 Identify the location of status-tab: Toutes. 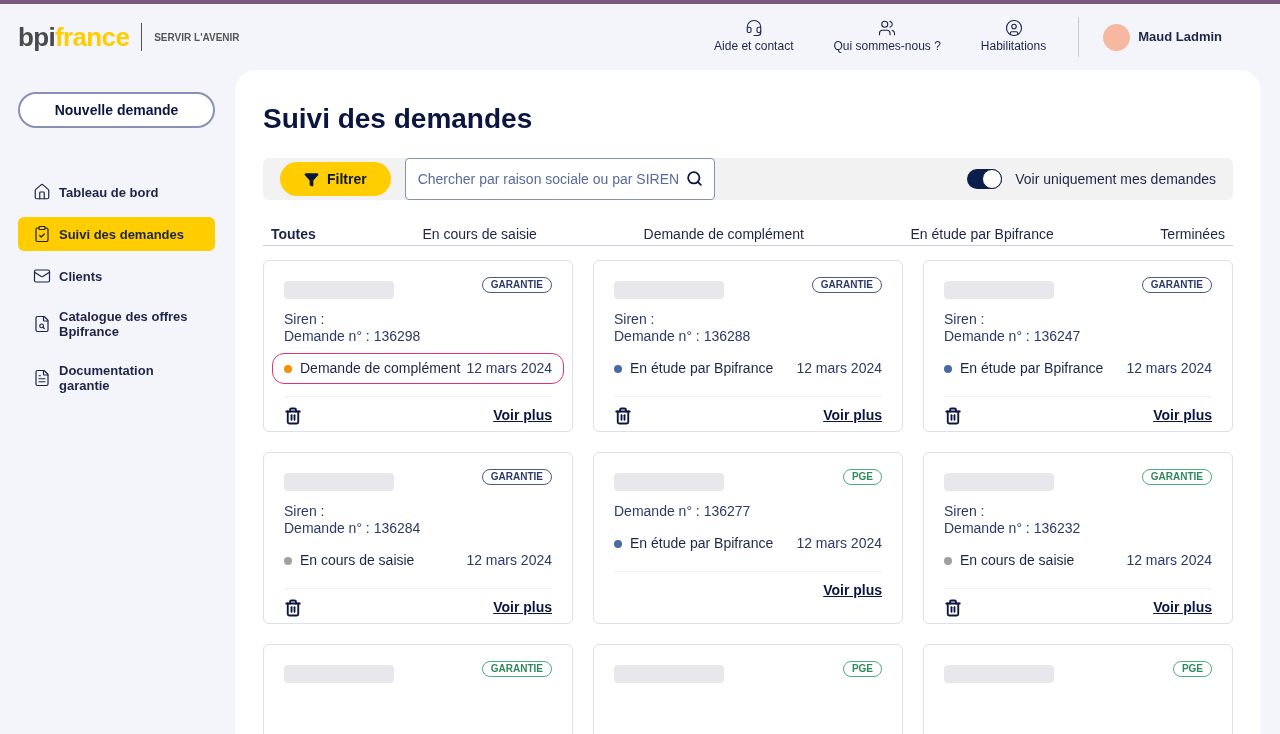
(293, 234).